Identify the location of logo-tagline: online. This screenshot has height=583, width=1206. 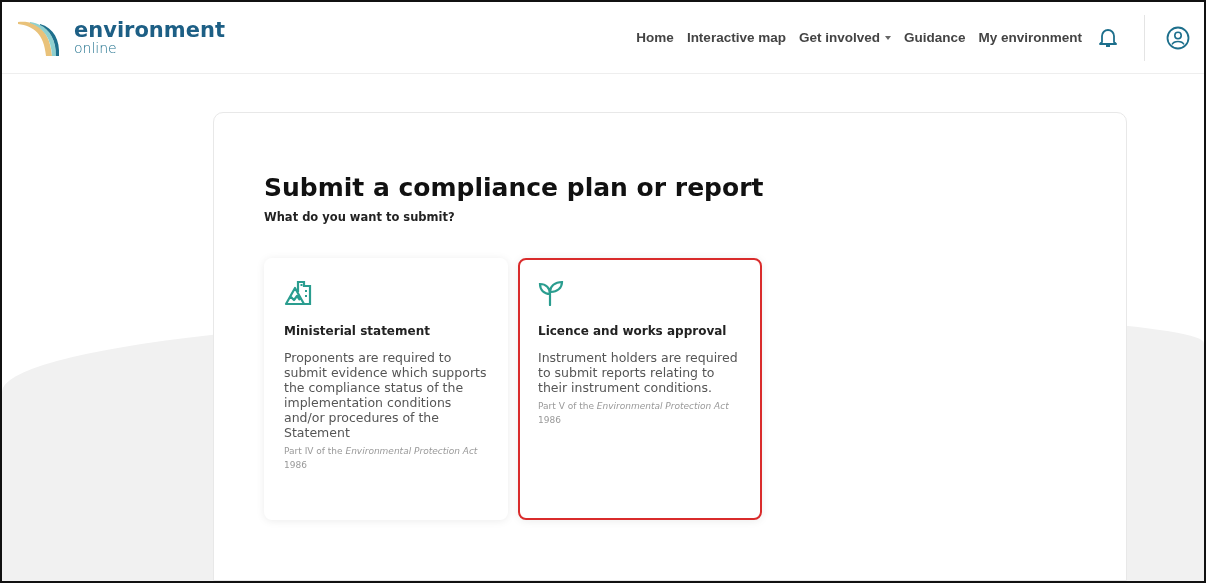
(96, 48).